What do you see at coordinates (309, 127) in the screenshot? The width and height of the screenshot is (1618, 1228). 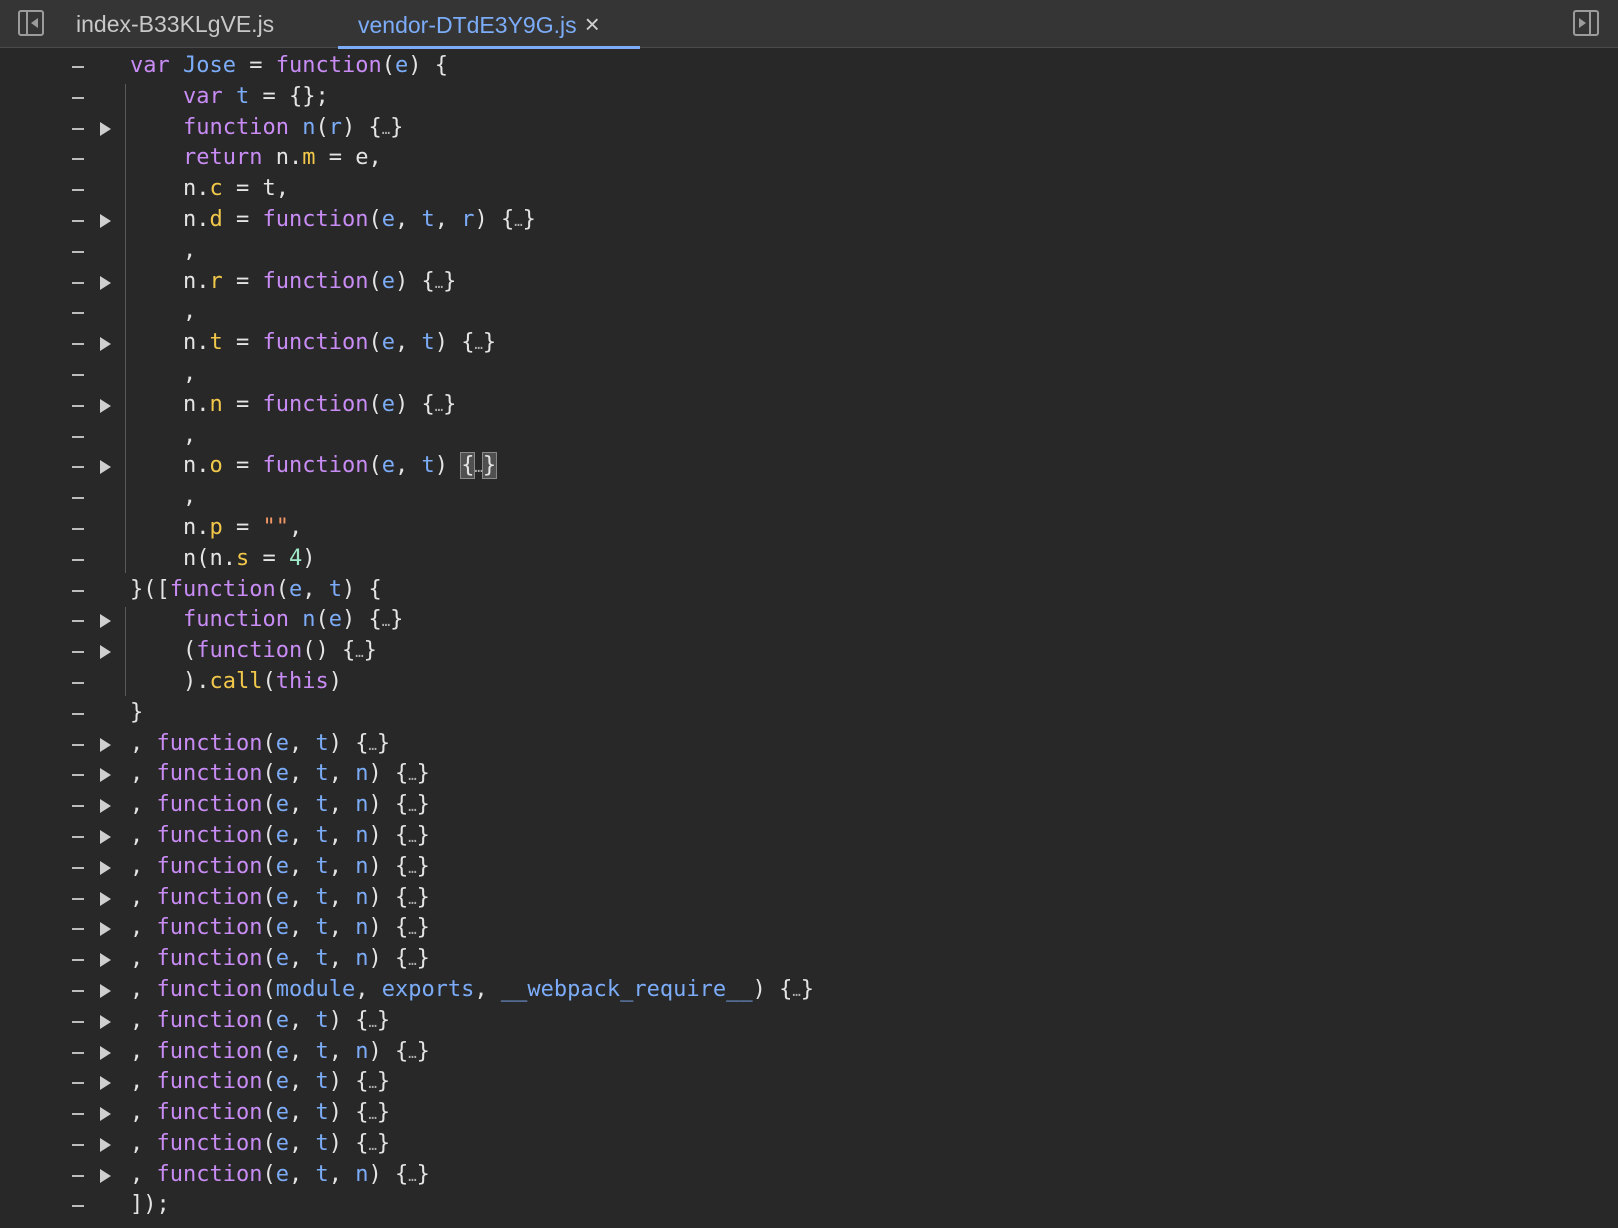 I see `code-token: n` at bounding box center [309, 127].